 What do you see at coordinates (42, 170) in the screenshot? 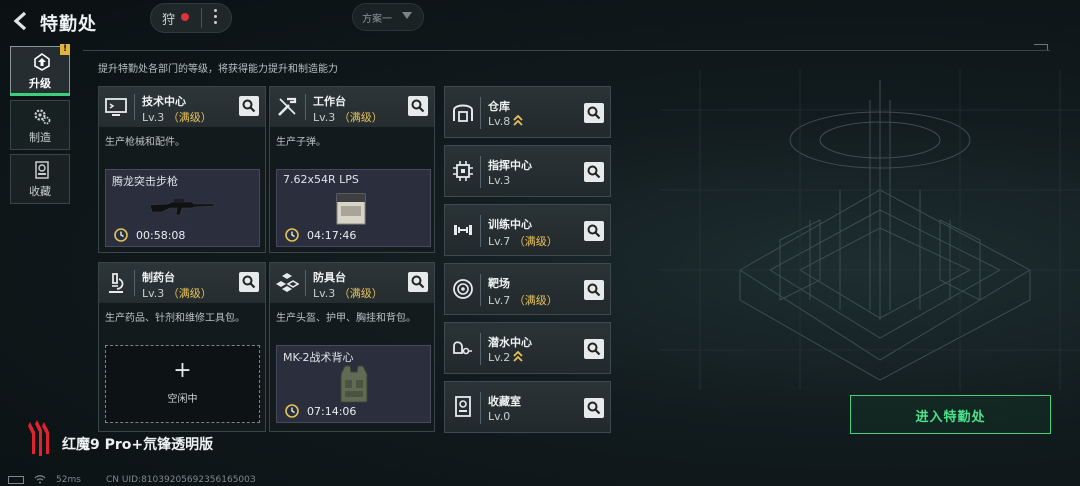
I see `collection-icon` at bounding box center [42, 170].